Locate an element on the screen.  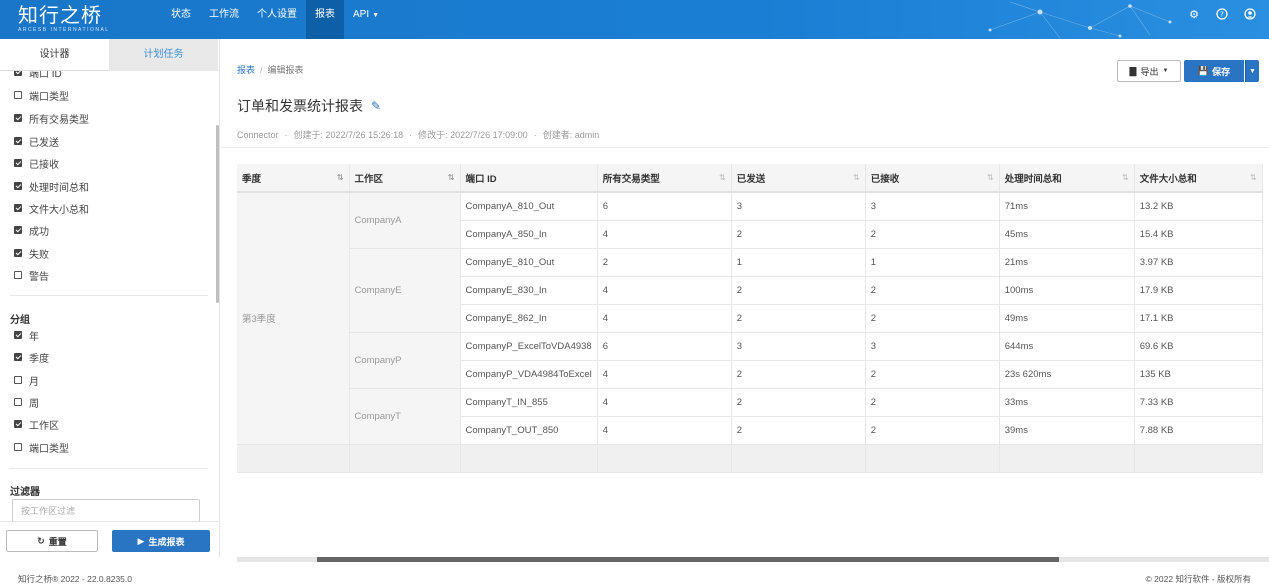
group-option-workspace: 工作区 is located at coordinates (36, 424).